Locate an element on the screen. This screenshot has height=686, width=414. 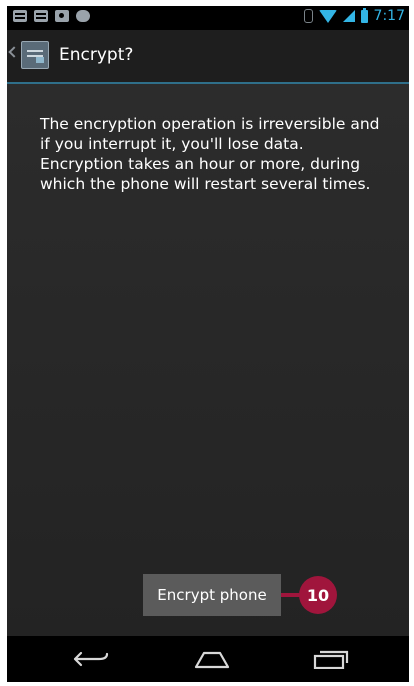
chevron-left-icon is located at coordinates (14, 52).